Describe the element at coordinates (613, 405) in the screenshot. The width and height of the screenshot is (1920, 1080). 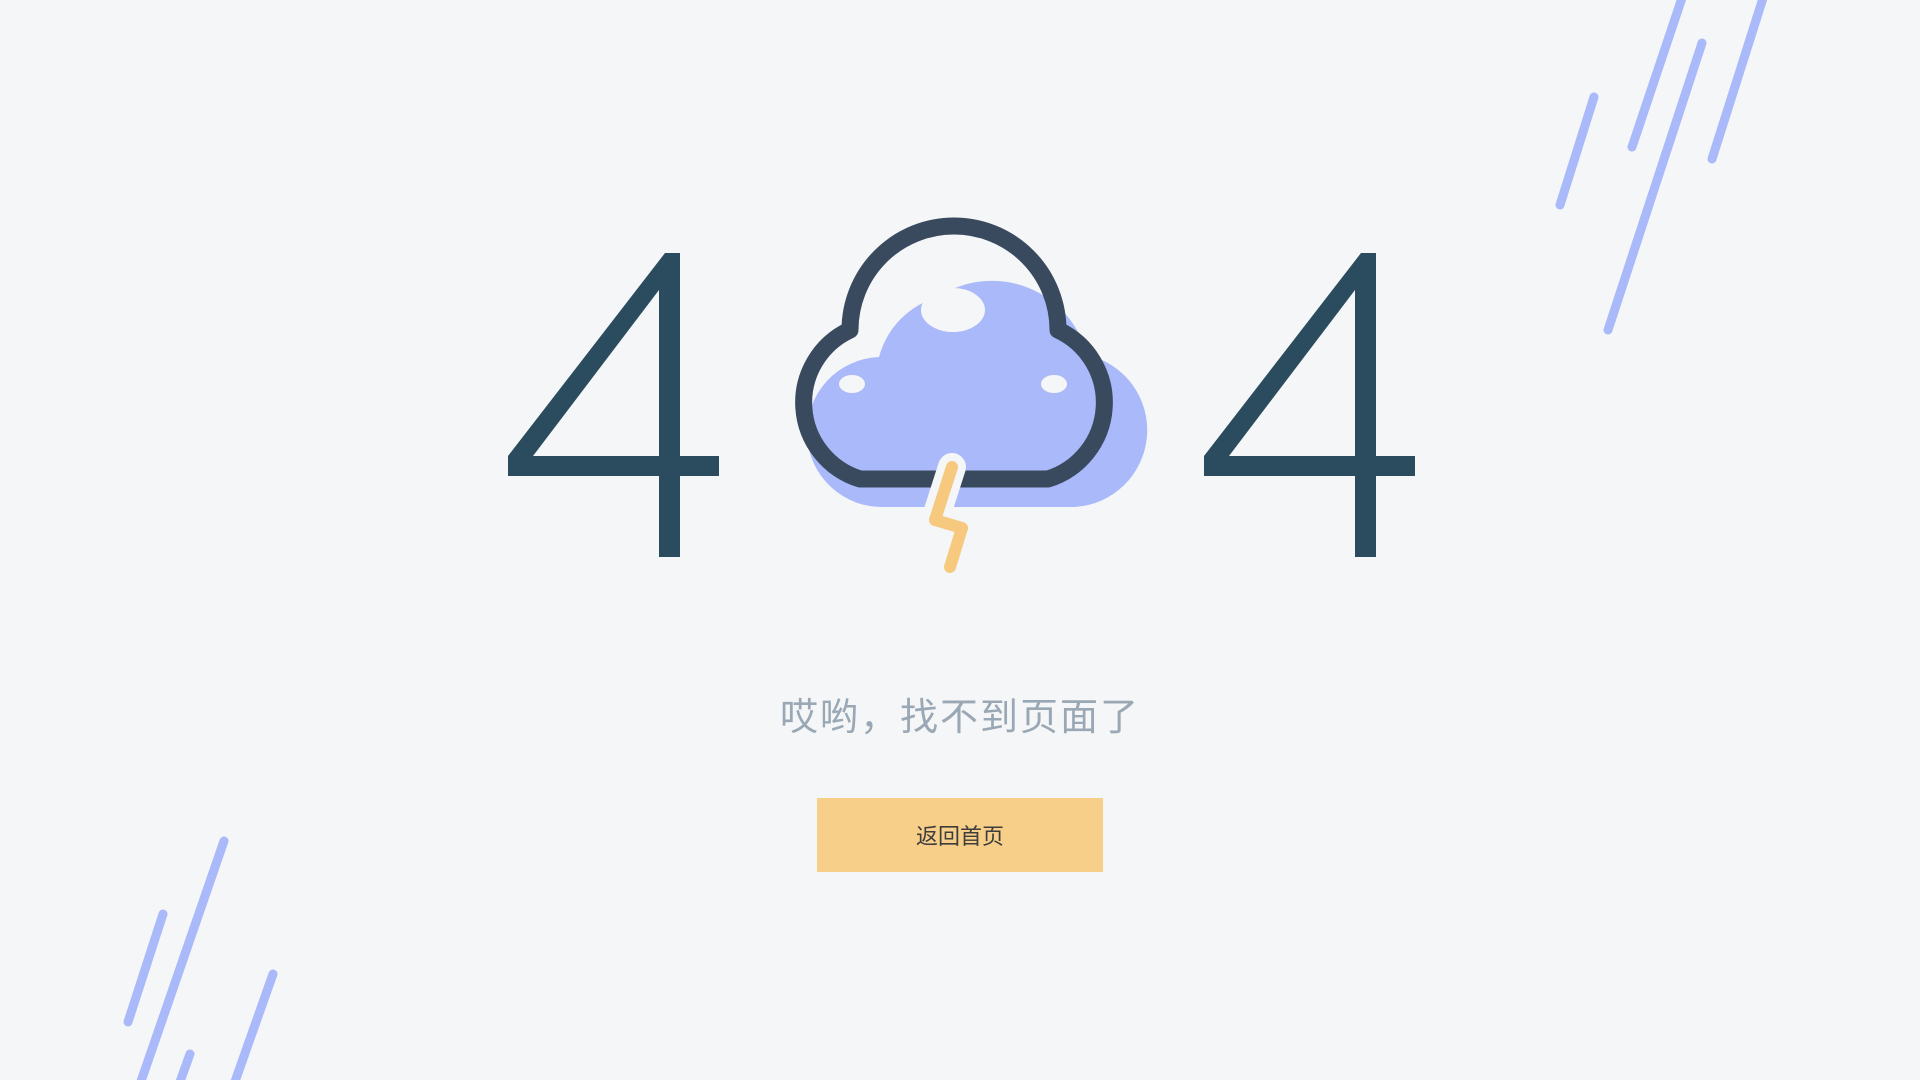
I see `digit-four-left` at that location.